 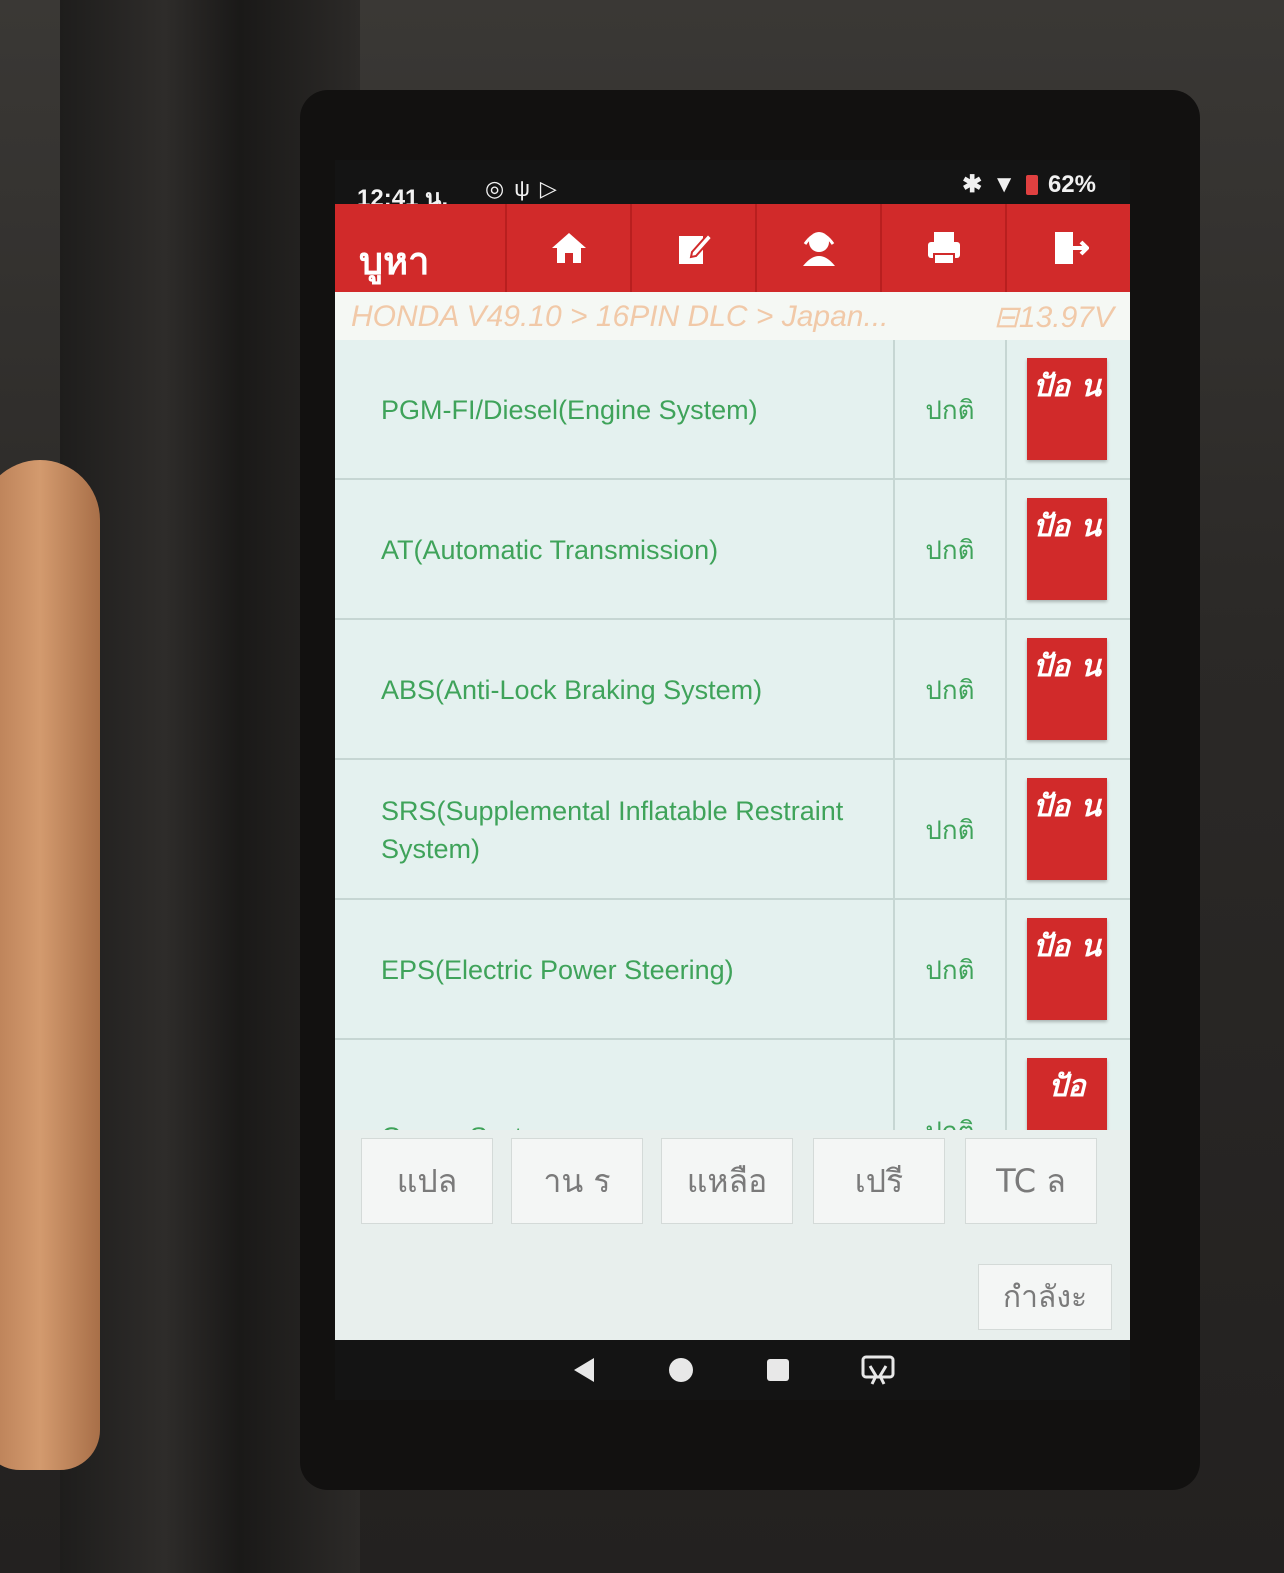 What do you see at coordinates (569, 410) in the screenshot?
I see `system-name: PGM-FI/Diesel(Engine System)` at bounding box center [569, 410].